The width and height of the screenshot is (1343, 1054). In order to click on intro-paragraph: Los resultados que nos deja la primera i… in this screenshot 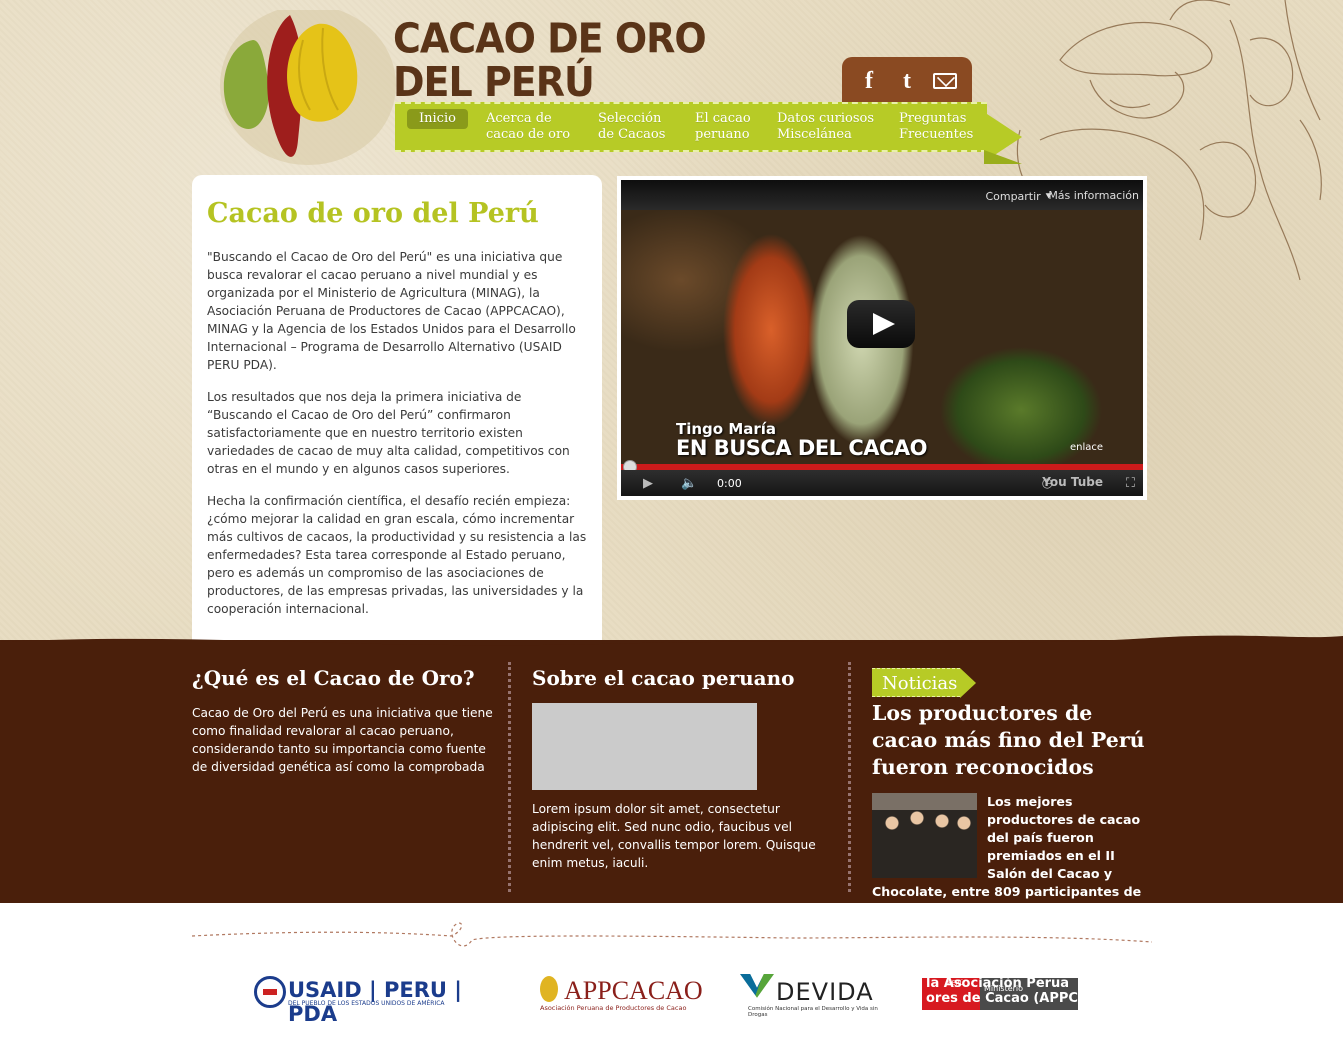, I will do `click(388, 433)`.